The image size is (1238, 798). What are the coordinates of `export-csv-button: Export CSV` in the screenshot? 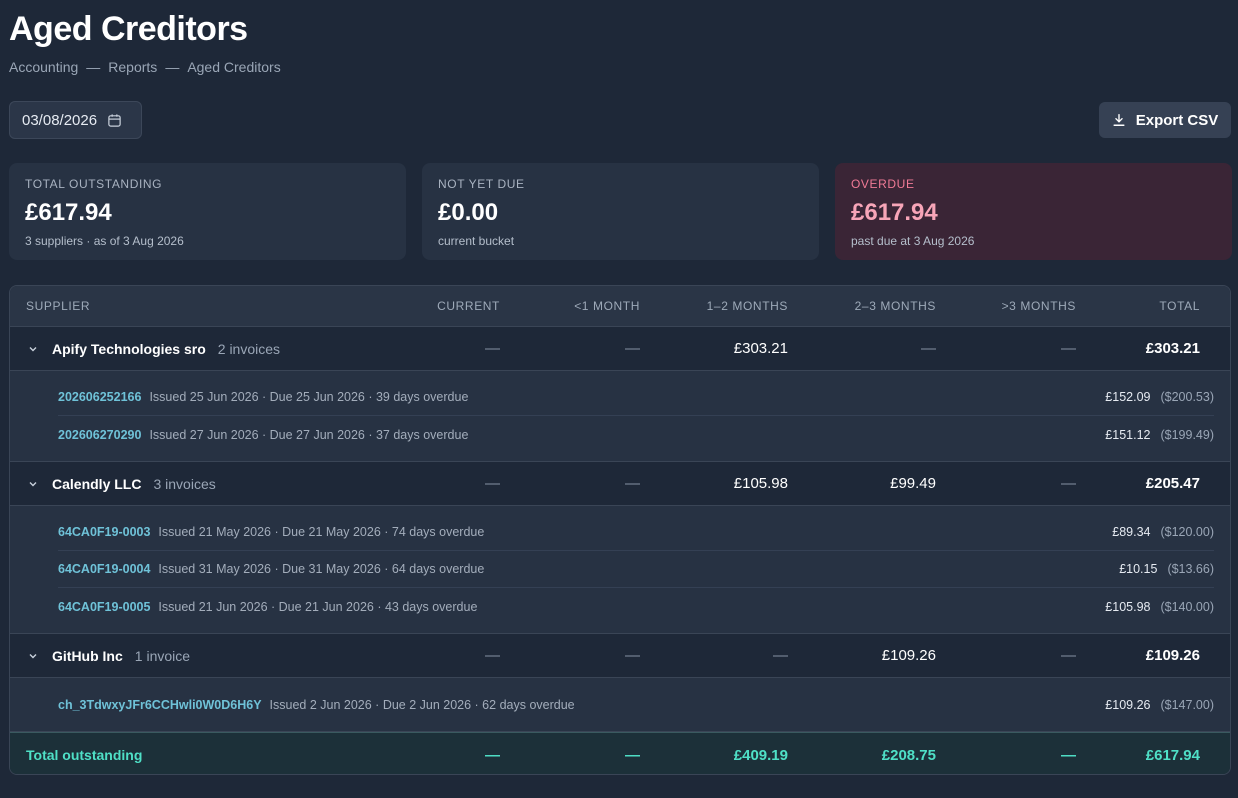 It's located at (1165, 120).